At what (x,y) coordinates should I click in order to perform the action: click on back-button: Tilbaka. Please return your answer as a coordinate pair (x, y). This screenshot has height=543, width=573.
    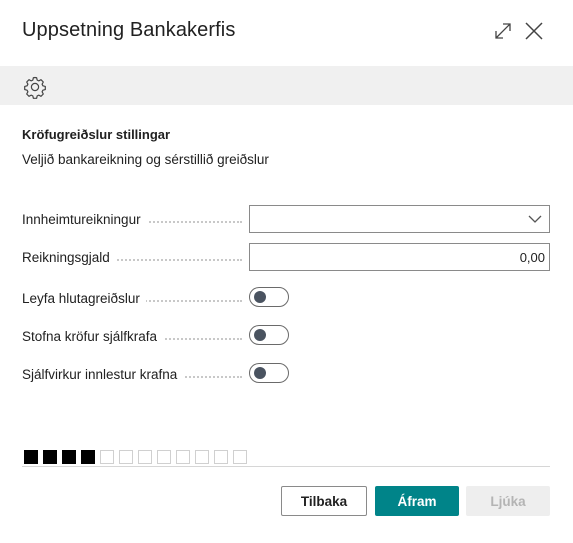
    Looking at the image, I should click on (324, 501).